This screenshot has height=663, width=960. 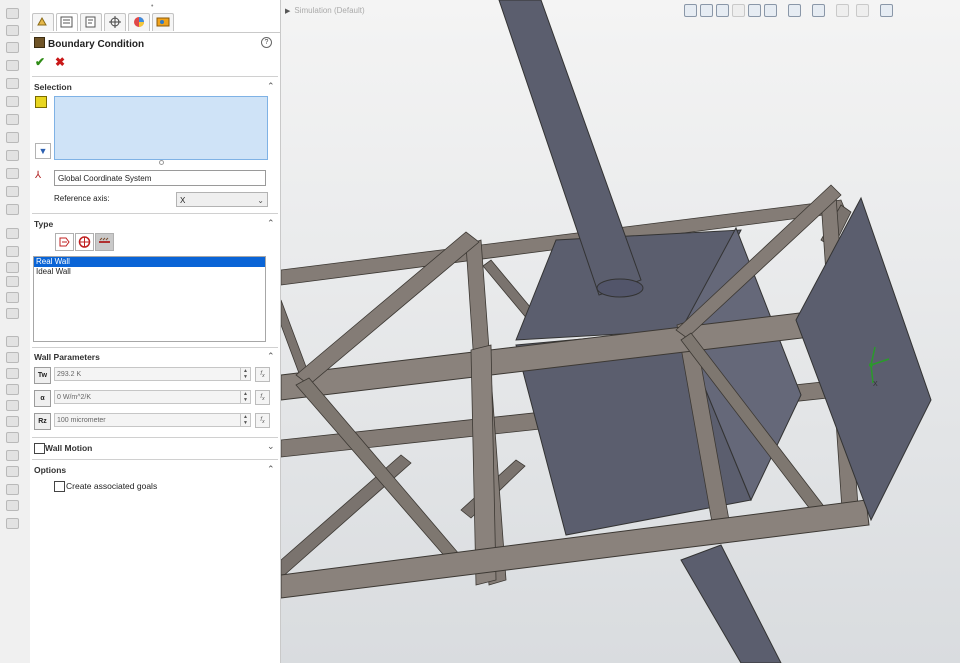 I want to click on tab-feature-manager, so click(x=43, y=22).